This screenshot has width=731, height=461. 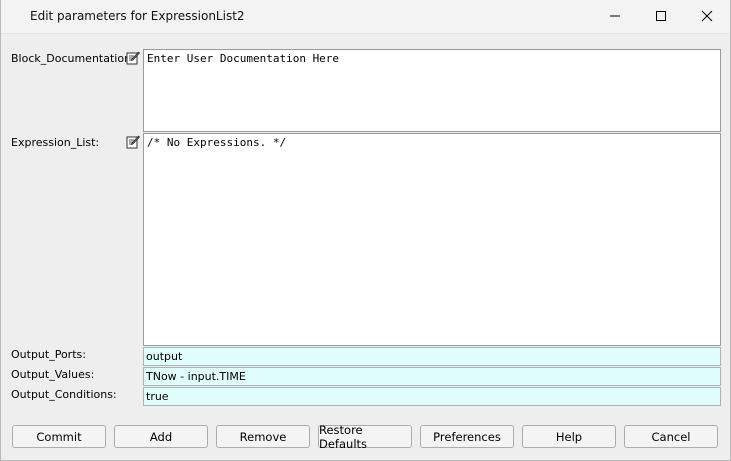 I want to click on window-title: Edit parameters for ExpressionList2, so click(x=137, y=16).